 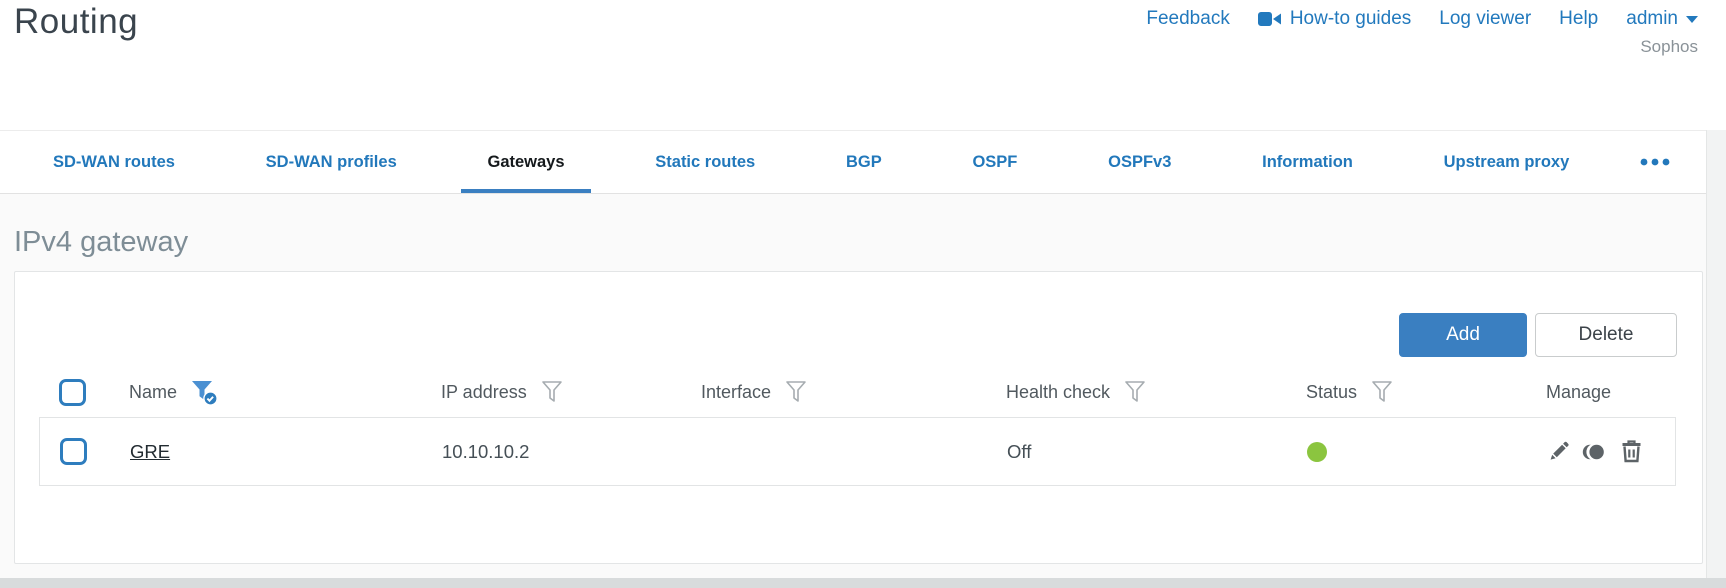 What do you see at coordinates (736, 391) in the screenshot?
I see `column-header-interface: Interface` at bounding box center [736, 391].